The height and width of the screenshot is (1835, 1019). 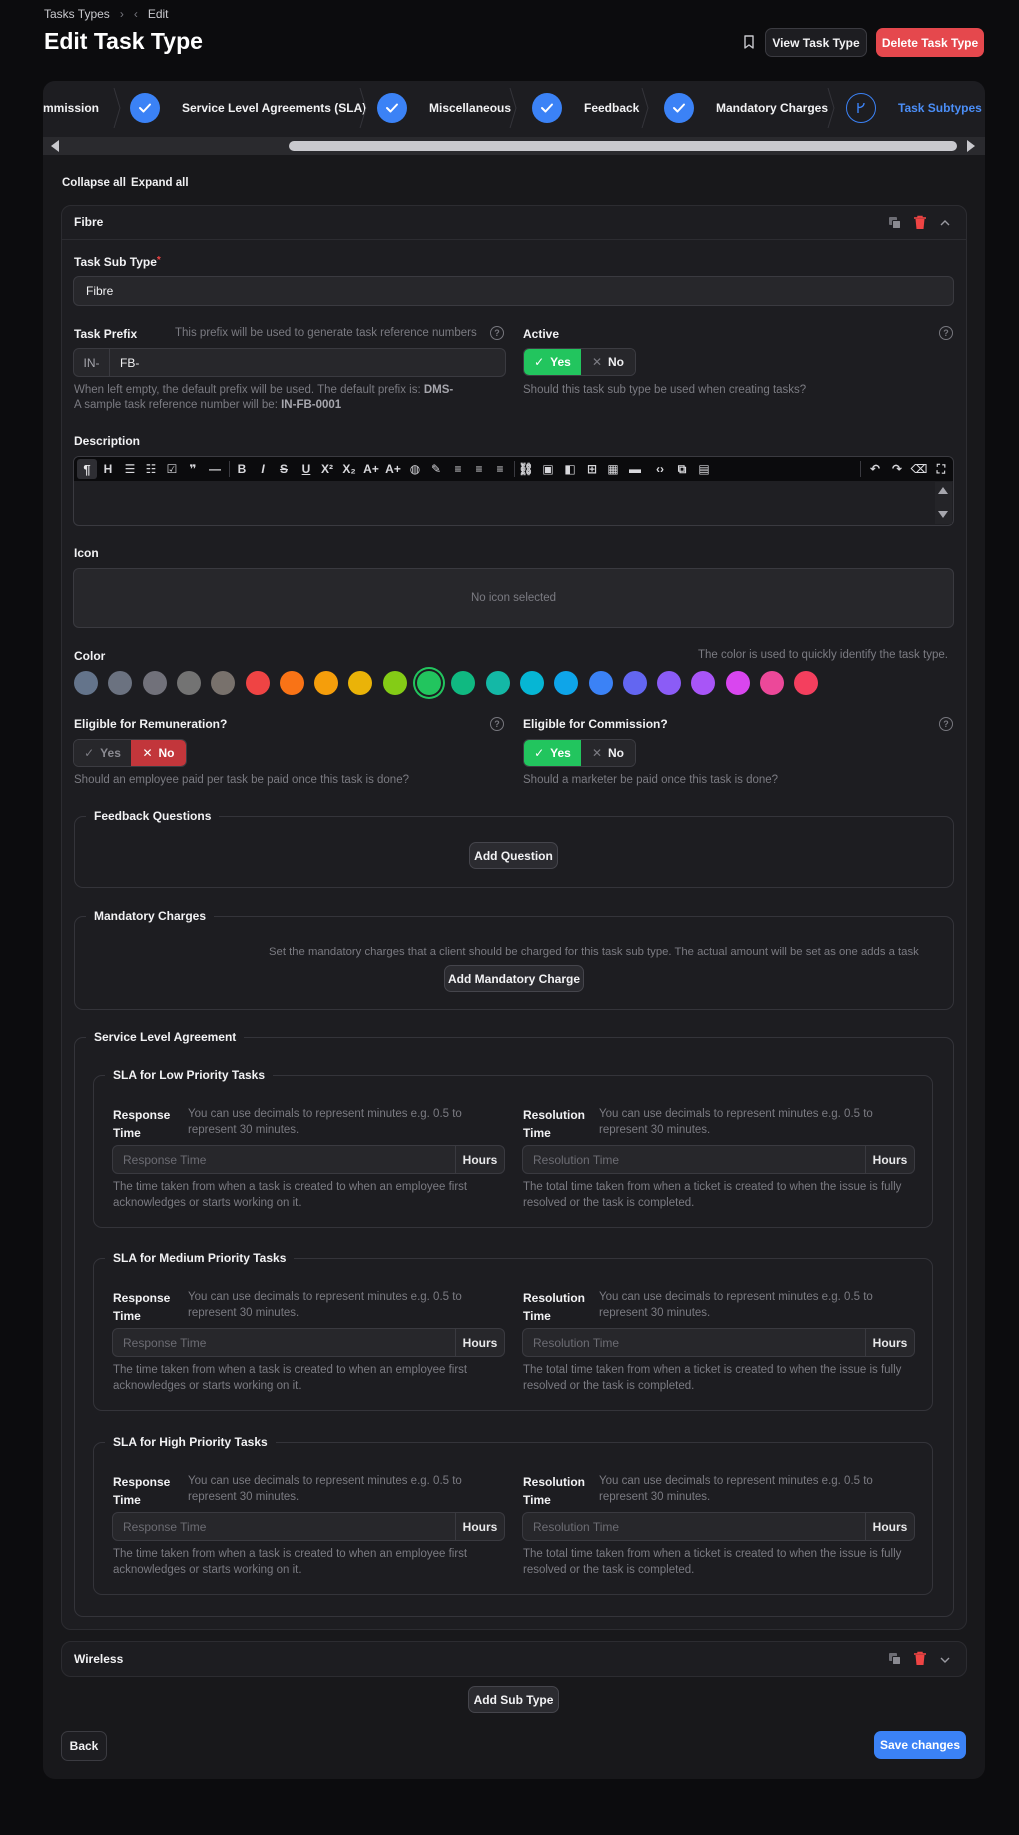 I want to click on remuneration-yes: ✓ Yes, so click(x=102, y=753).